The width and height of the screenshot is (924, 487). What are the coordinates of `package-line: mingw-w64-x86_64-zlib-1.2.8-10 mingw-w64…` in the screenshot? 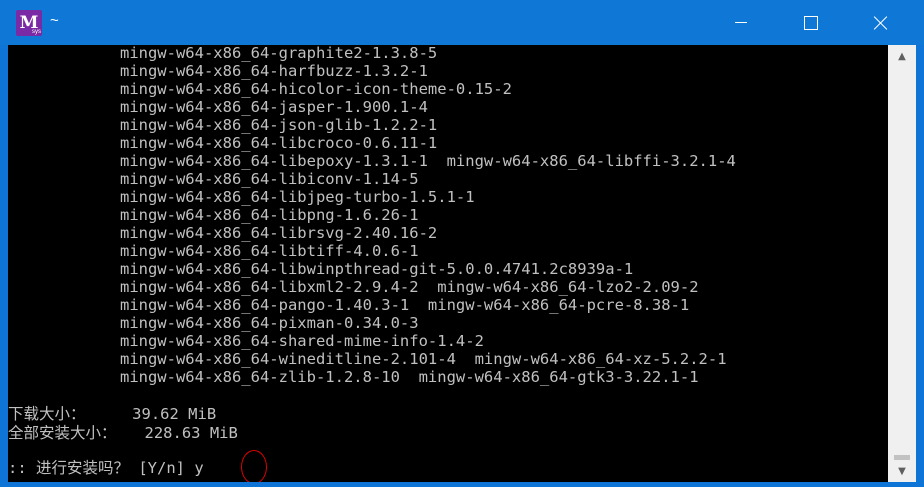 It's located at (353, 377).